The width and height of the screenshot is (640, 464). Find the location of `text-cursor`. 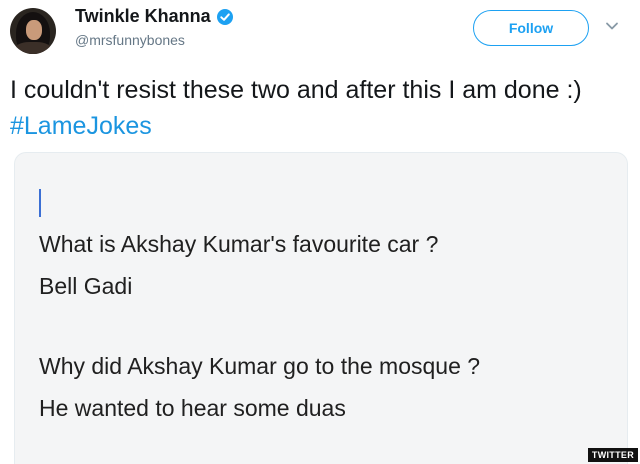

text-cursor is located at coordinates (40, 203).